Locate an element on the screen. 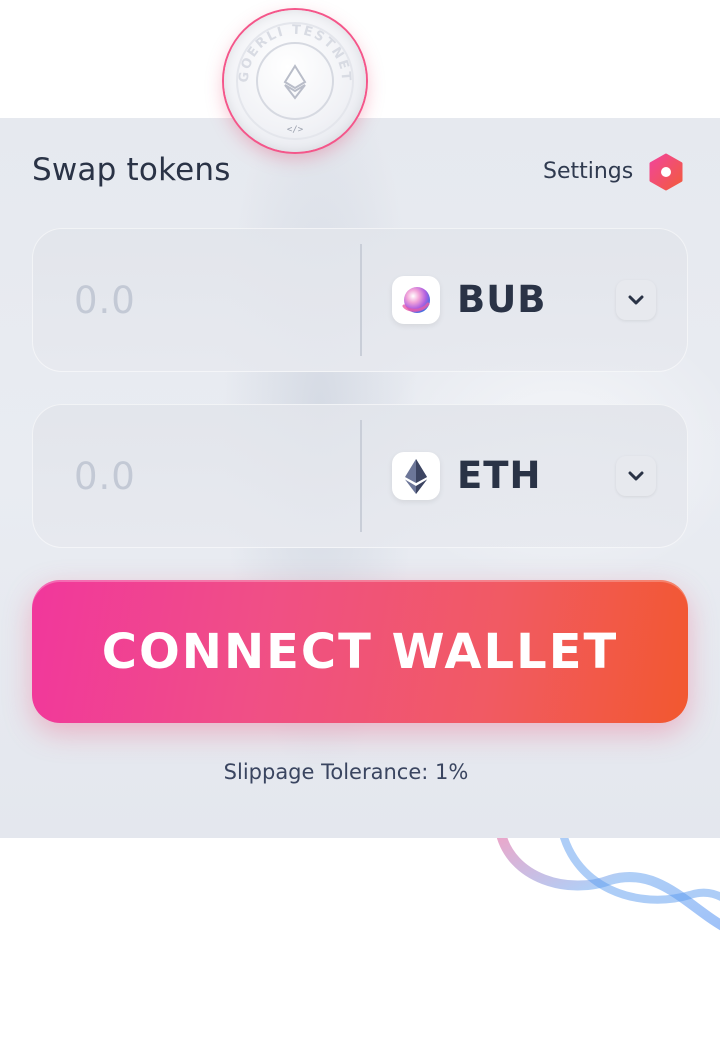 The height and width of the screenshot is (1041, 720). from-token-field: BUB is located at coordinates (360, 300).